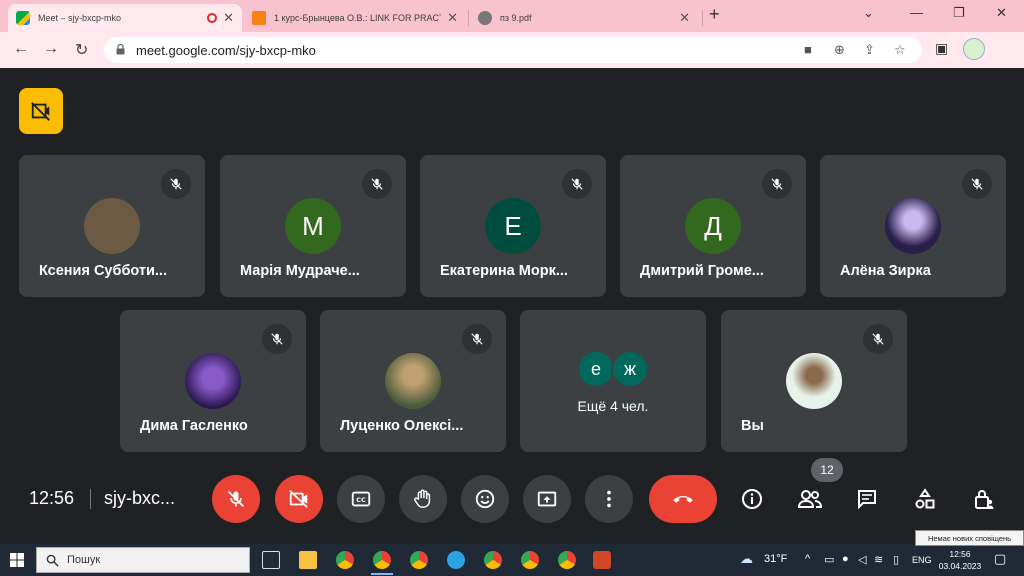 This screenshot has width=1024, height=576. What do you see at coordinates (345, 560) in the screenshot?
I see `chrome-icon` at bounding box center [345, 560].